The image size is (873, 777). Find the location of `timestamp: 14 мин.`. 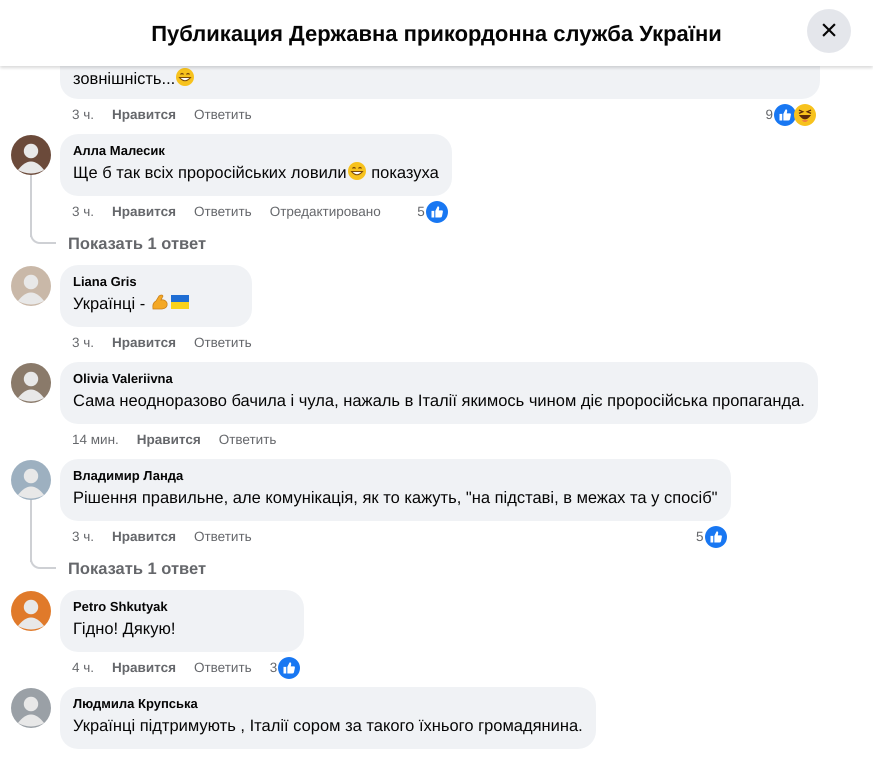

timestamp: 14 мин. is located at coordinates (95, 440).